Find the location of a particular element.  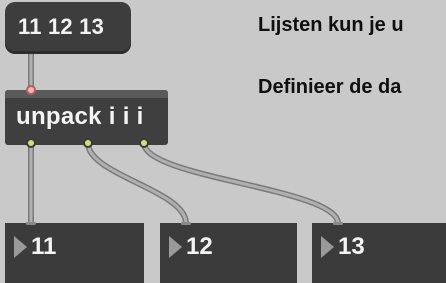

unpack-object: unpack i i i is located at coordinates (86, 116).